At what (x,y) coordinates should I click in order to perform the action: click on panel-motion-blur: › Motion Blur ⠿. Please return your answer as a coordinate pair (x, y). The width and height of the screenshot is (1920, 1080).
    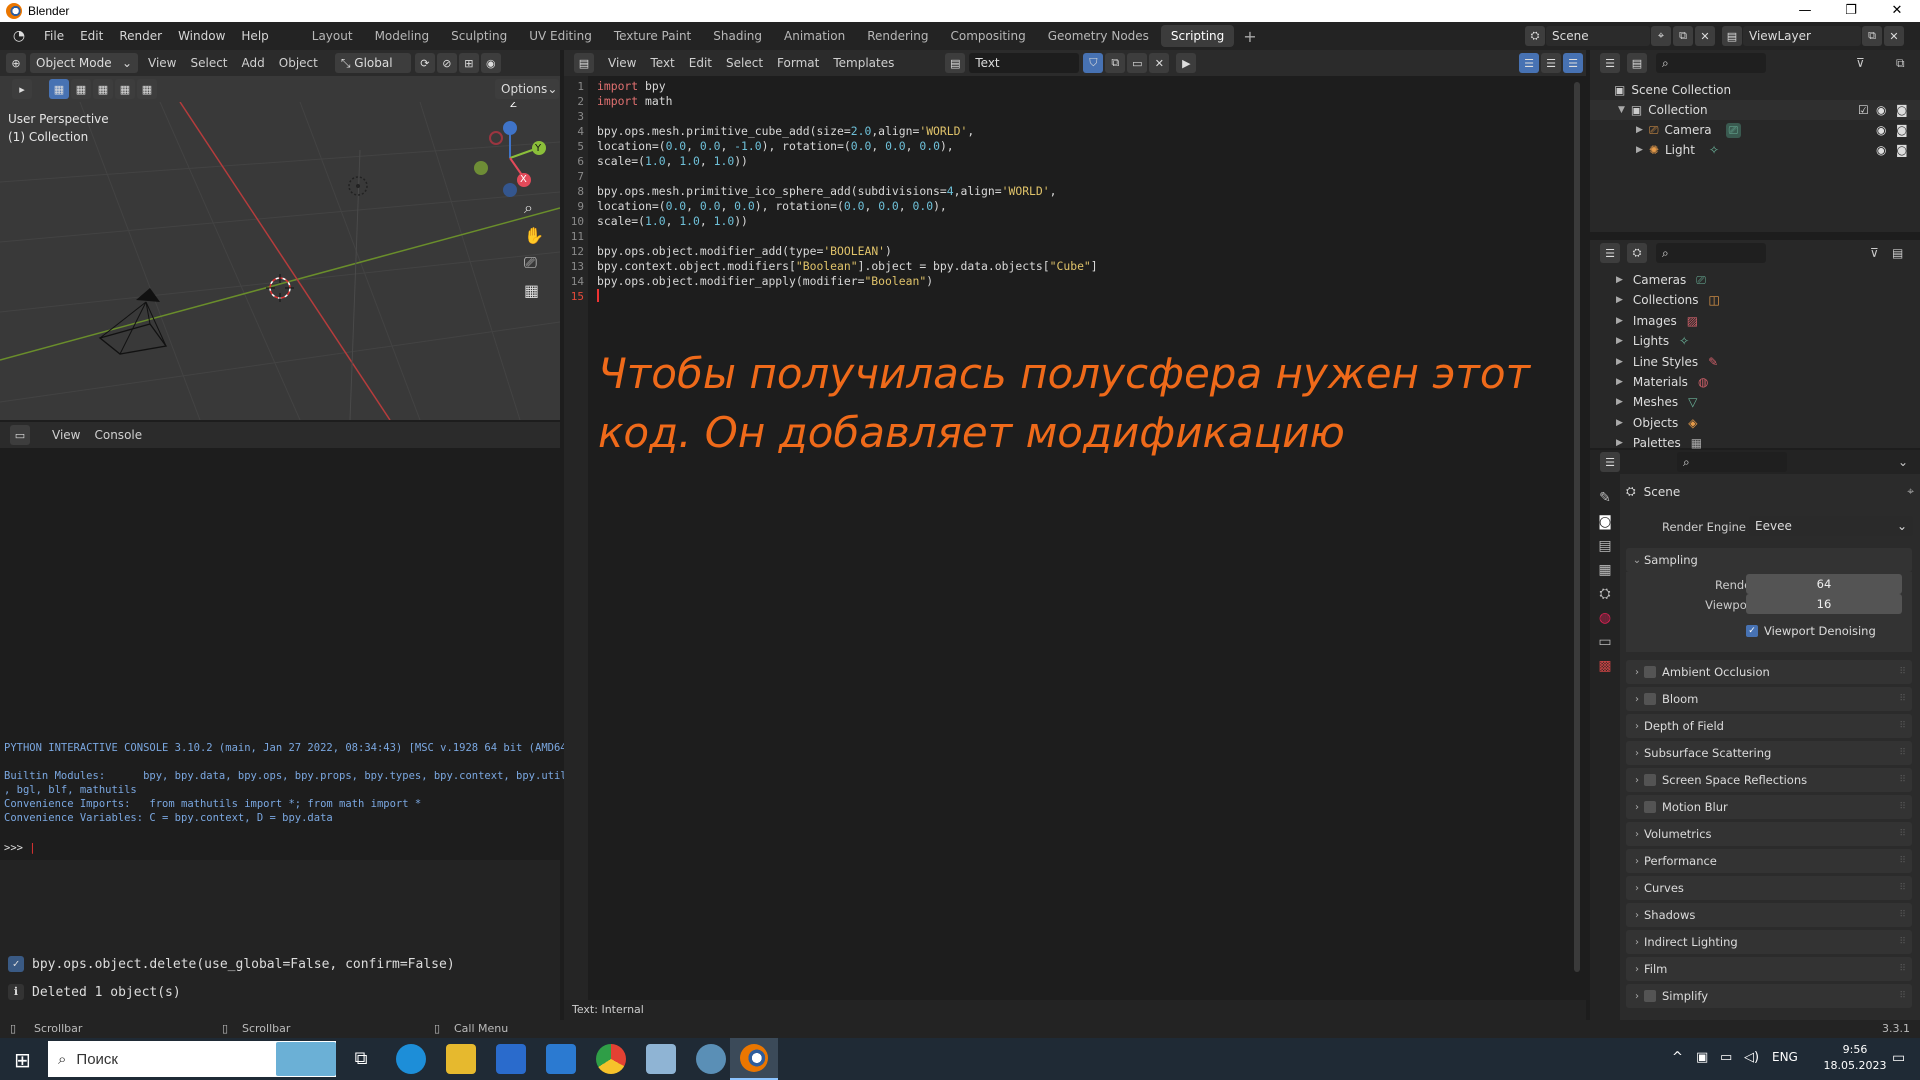
    Looking at the image, I should click on (1769, 807).